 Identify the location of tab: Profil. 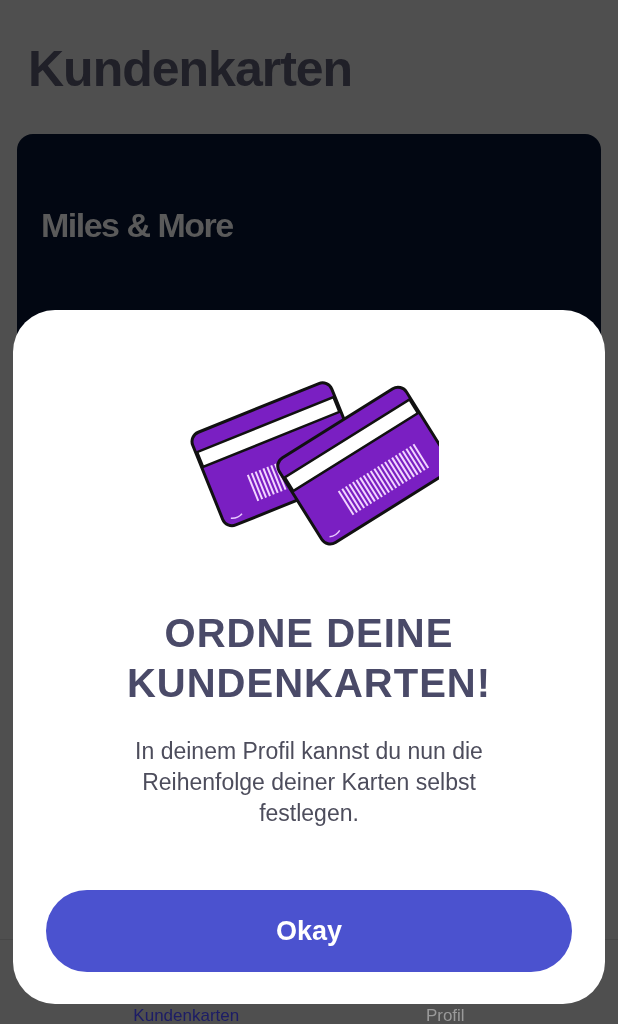
(445, 1015).